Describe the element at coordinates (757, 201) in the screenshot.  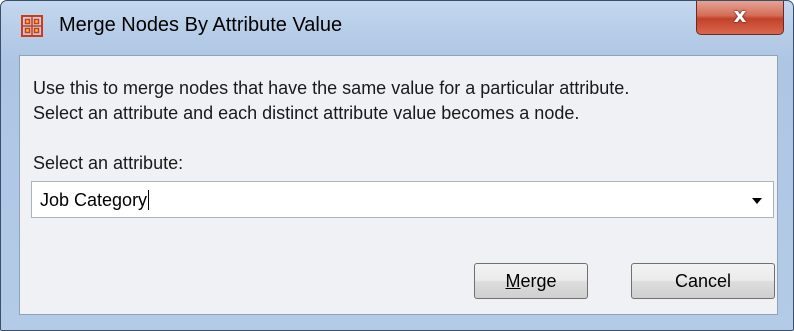
I see `chevron-down-icon` at that location.